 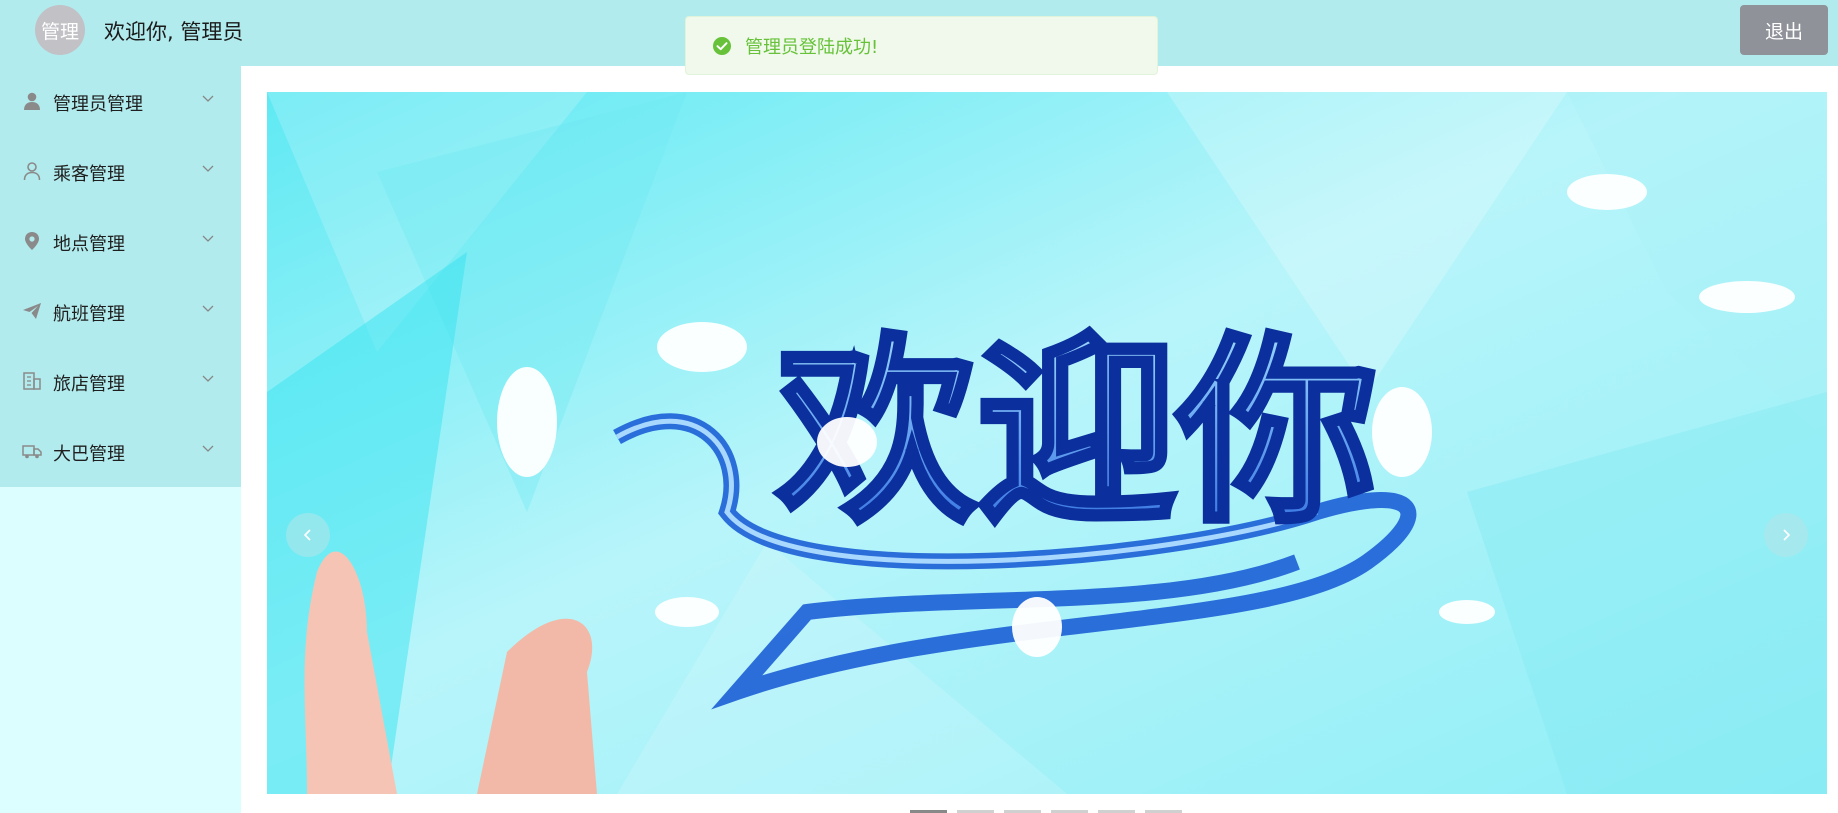 I want to click on sidebar-item-bus-management: 大巴管理, so click(x=120, y=451).